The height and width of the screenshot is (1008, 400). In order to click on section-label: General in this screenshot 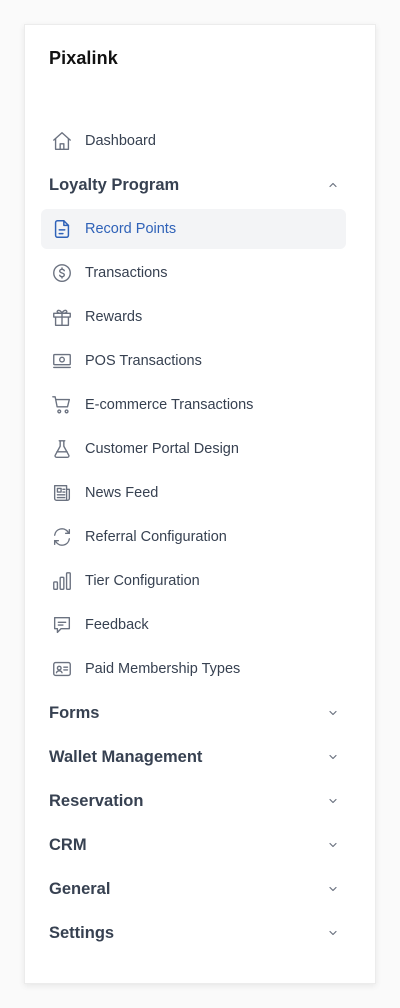, I will do `click(80, 888)`.